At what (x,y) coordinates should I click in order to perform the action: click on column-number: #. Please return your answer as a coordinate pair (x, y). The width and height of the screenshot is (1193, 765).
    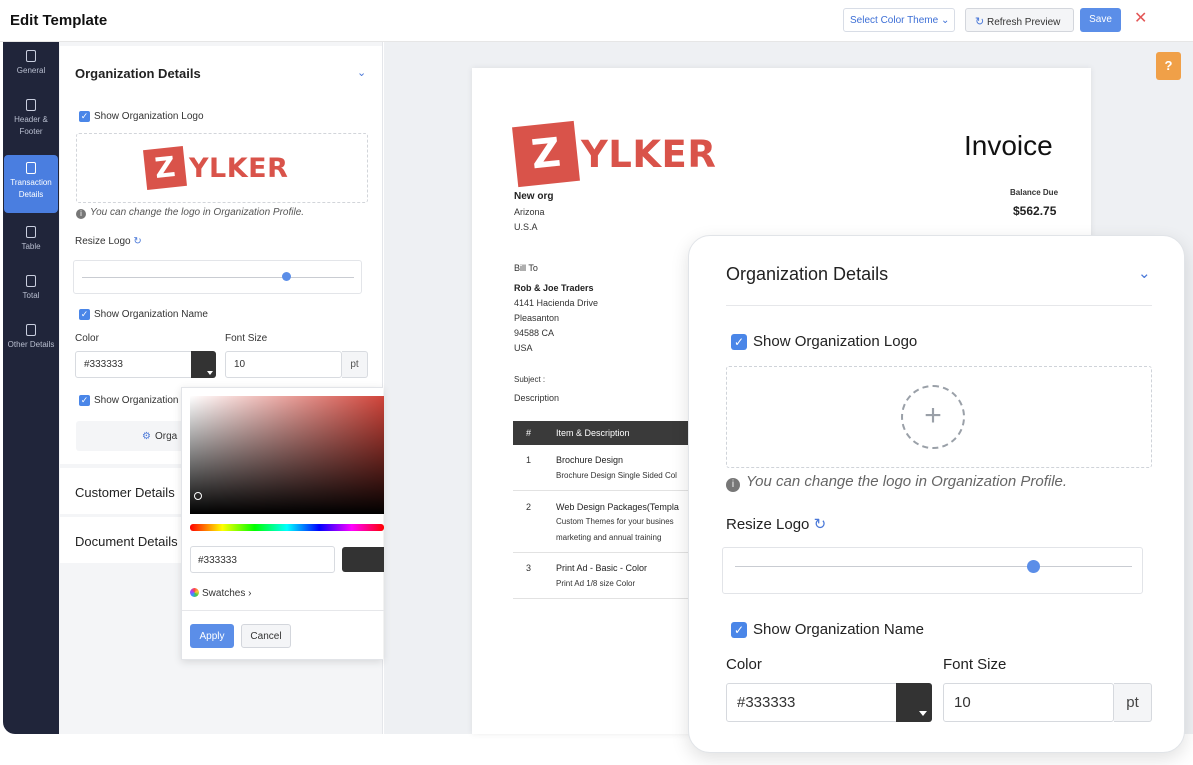
    Looking at the image, I should click on (529, 433).